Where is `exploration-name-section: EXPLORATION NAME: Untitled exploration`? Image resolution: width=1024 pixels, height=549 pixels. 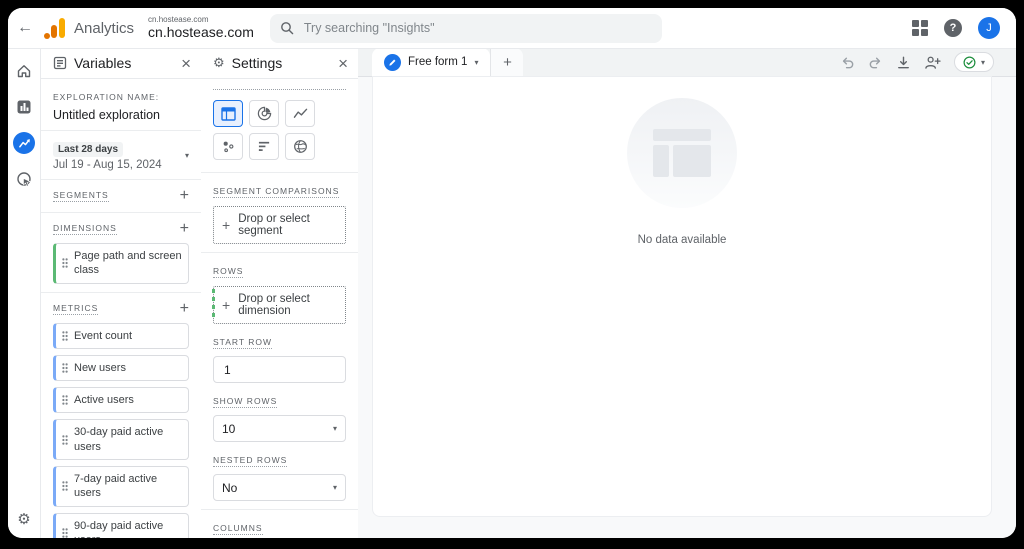
exploration-name-section: EXPLORATION NAME: Untitled exploration is located at coordinates (121, 105).